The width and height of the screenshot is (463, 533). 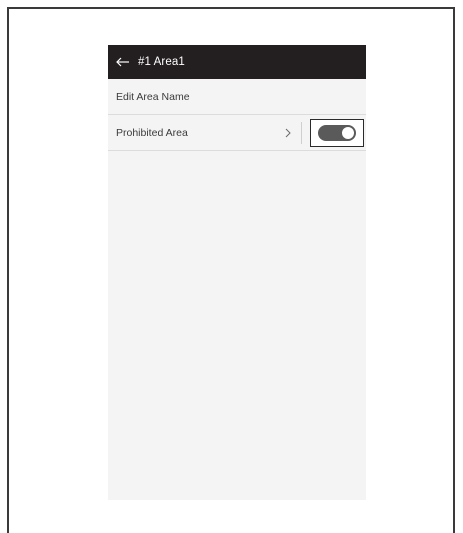 What do you see at coordinates (348, 132) in the screenshot?
I see `toggle-knob` at bounding box center [348, 132].